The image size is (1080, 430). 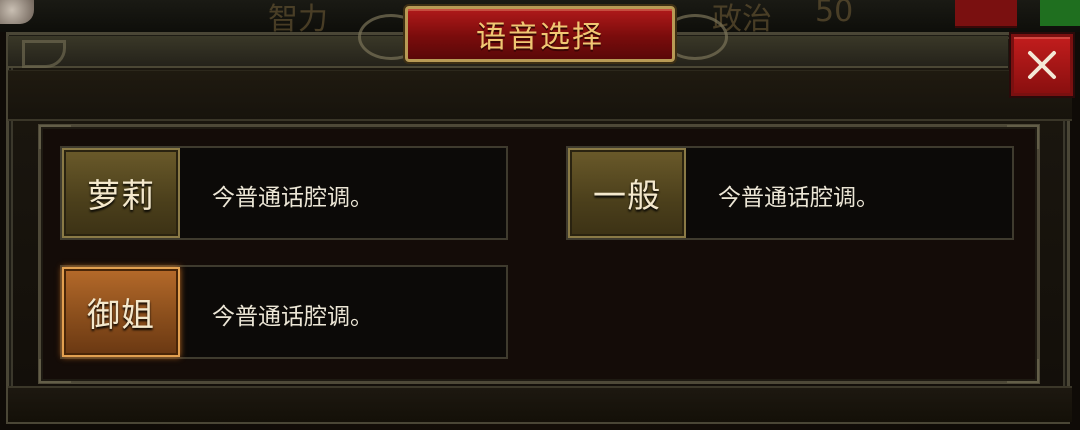 I want to click on title-plaque: 语音选择, so click(x=540, y=34).